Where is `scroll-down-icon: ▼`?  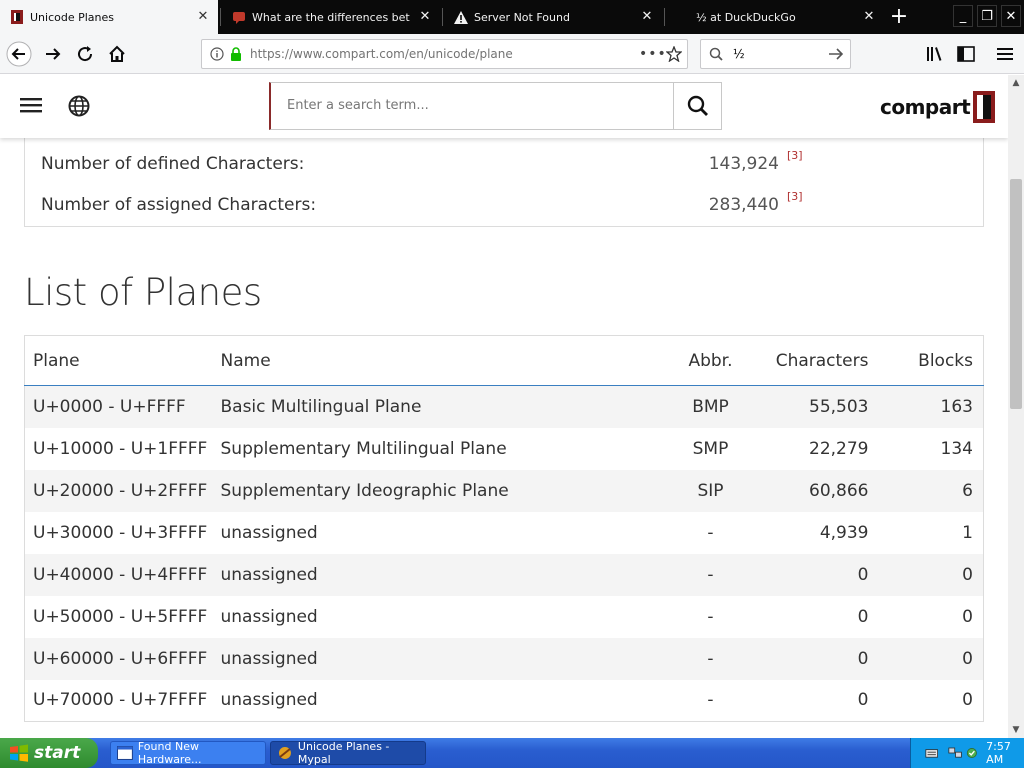 scroll-down-icon: ▼ is located at coordinates (1016, 730).